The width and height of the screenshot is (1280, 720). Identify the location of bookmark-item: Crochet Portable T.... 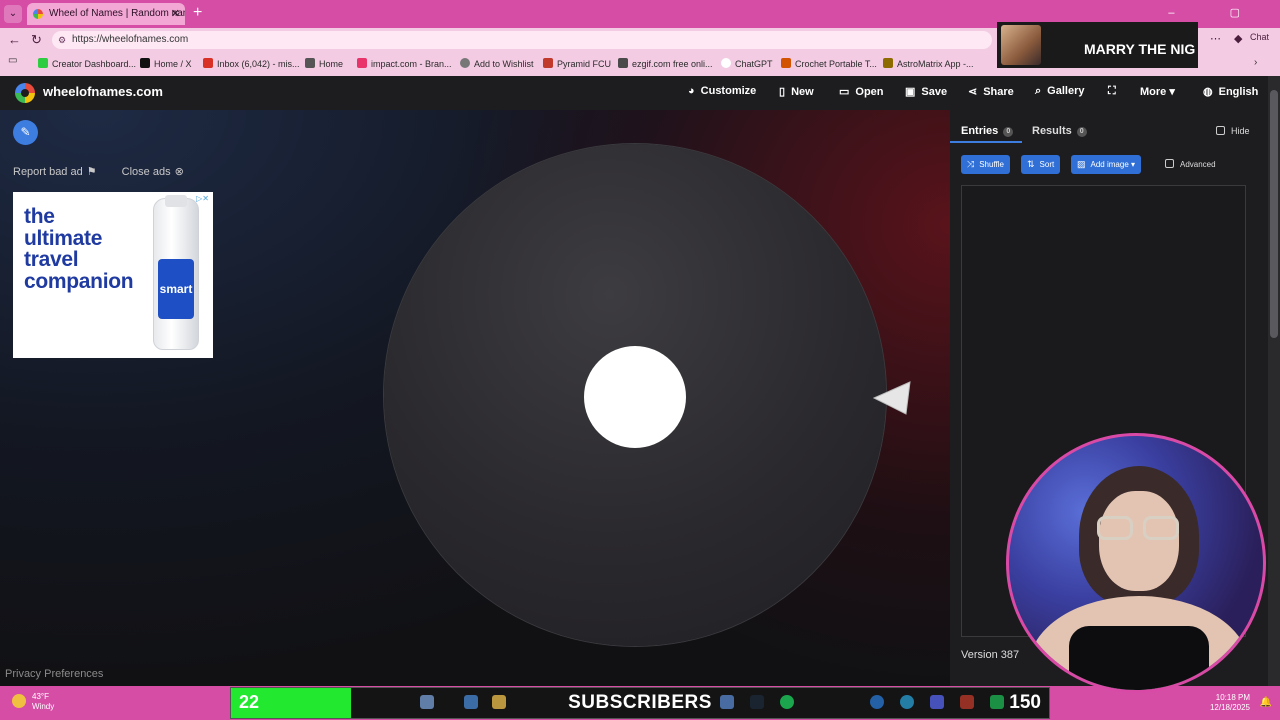
(829, 64).